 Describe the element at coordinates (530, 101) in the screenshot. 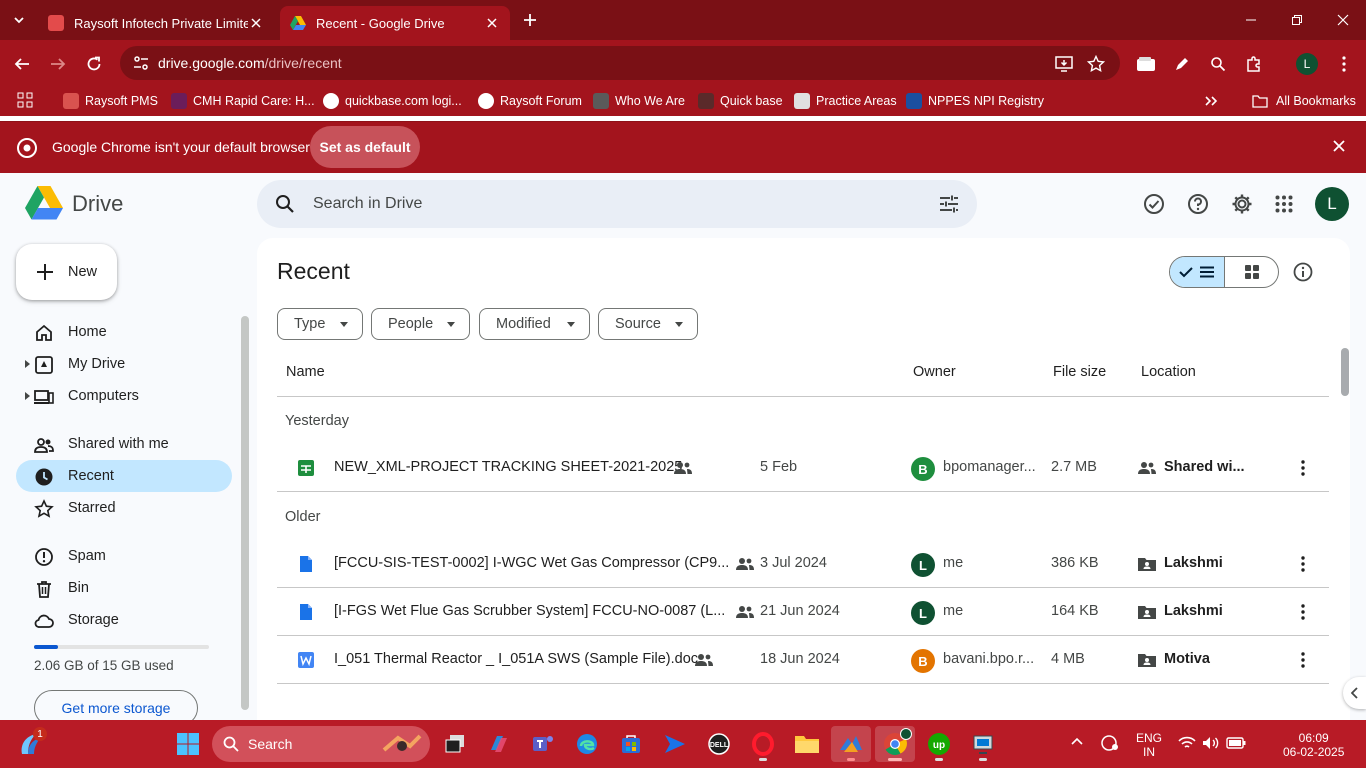

I see `bookmark-raysoft-forum: Raysoft Forum` at that location.